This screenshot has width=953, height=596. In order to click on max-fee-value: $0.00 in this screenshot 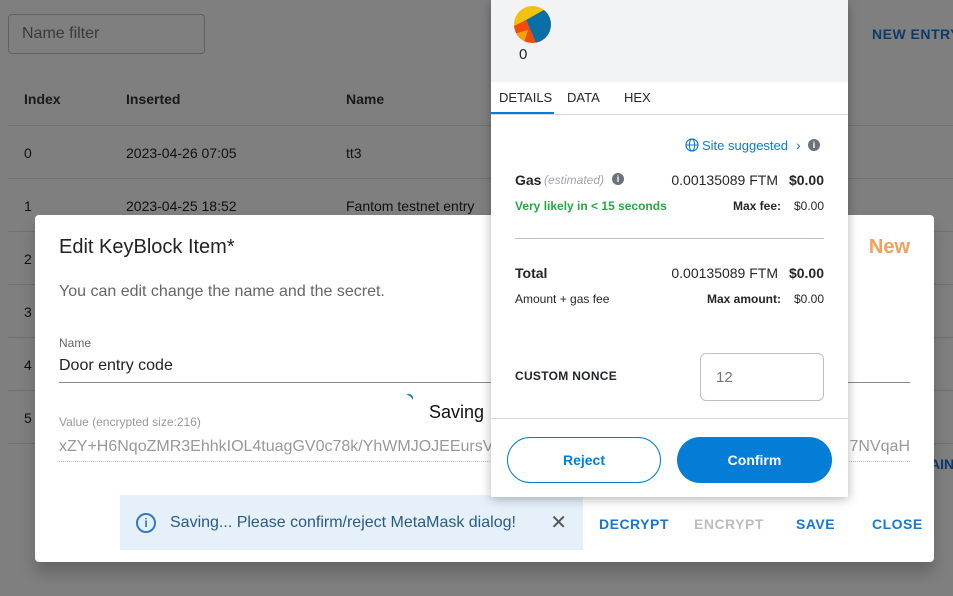, I will do `click(808, 206)`.